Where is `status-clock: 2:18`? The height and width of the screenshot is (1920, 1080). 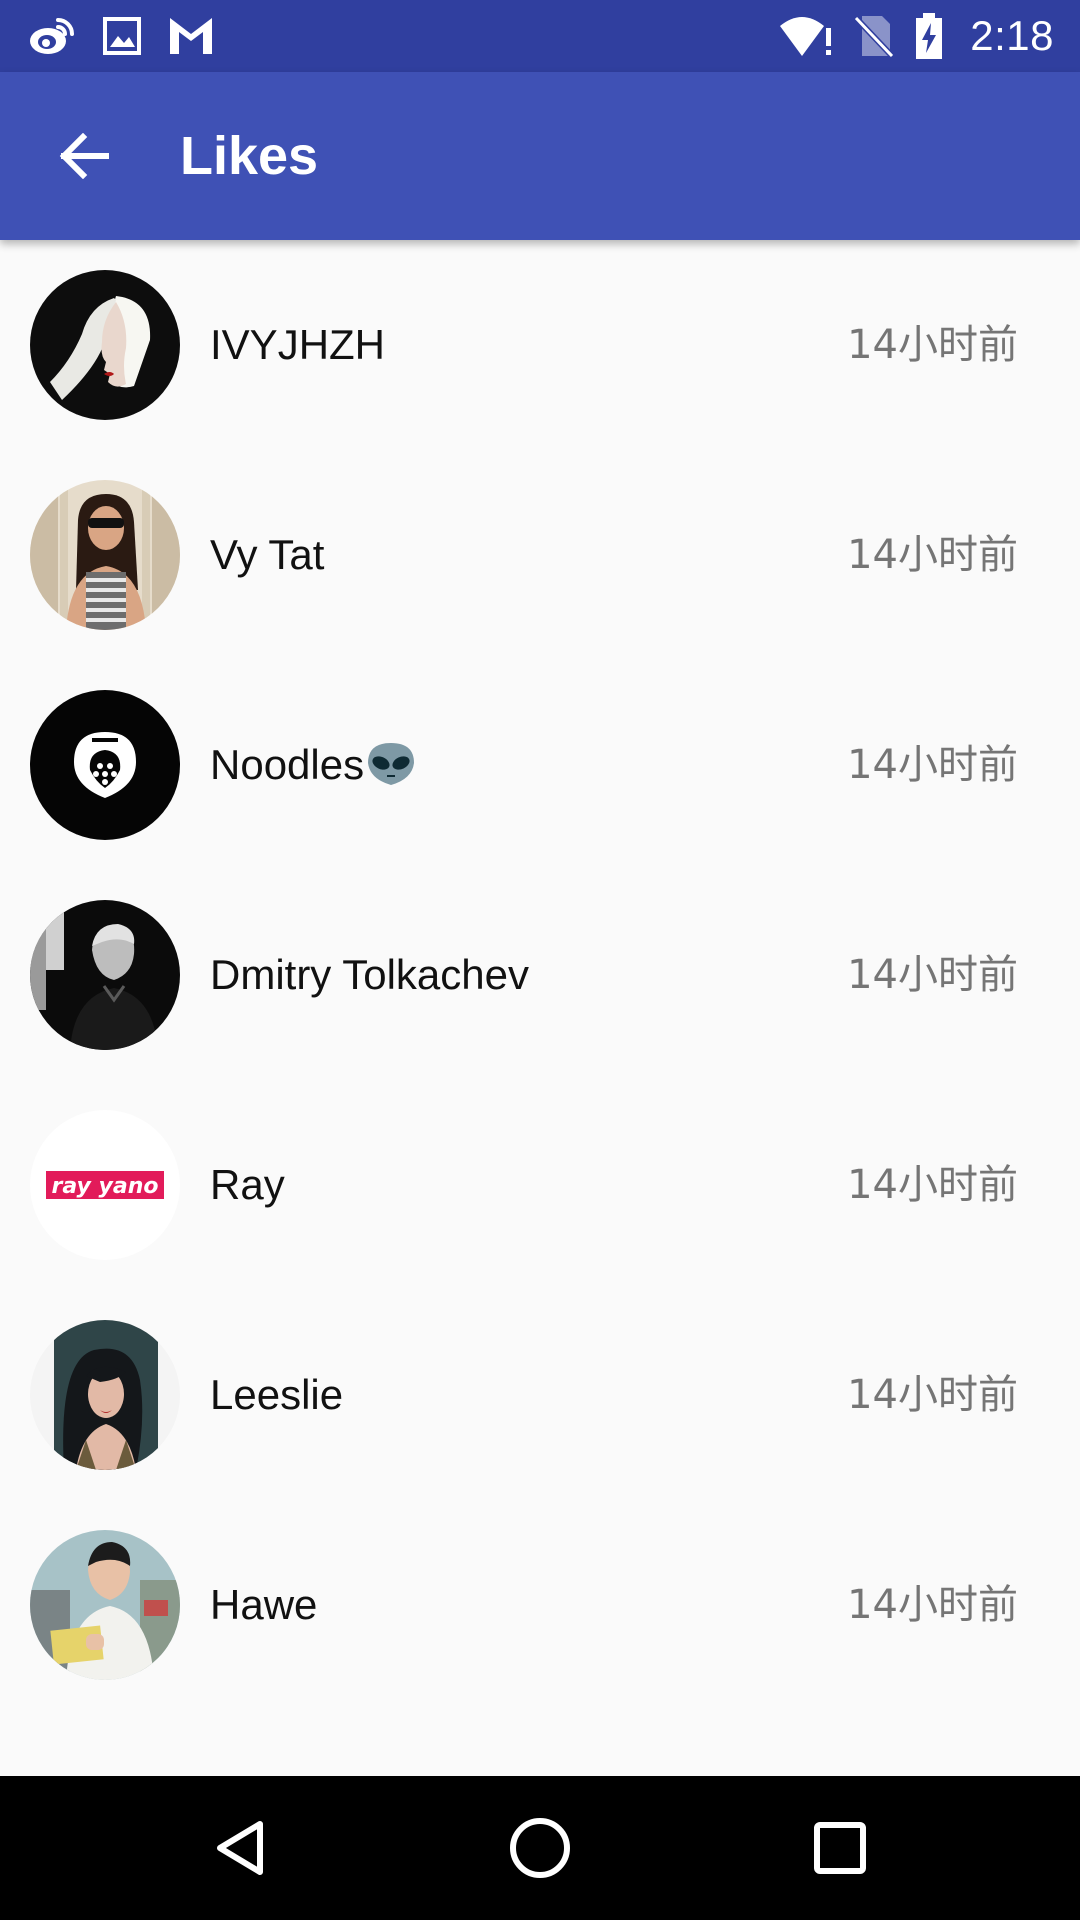 status-clock: 2:18 is located at coordinates (1012, 35).